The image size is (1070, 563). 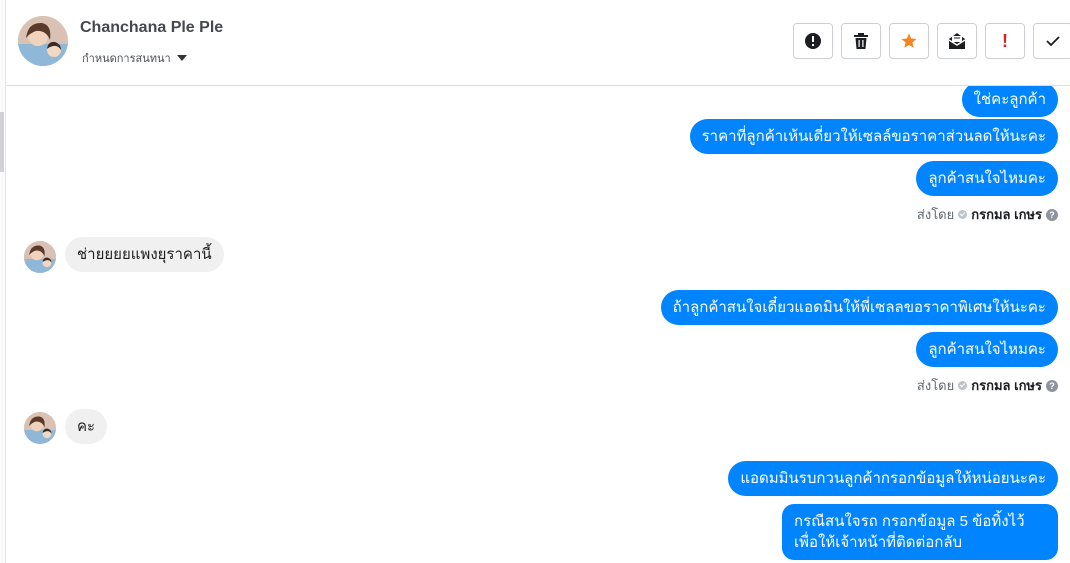 What do you see at coordinates (909, 521) in the screenshot?
I see `message-line: กรณีสนใจรถ กรอกข้อมูล 5 ข้อทิ้งไว้` at bounding box center [909, 521].